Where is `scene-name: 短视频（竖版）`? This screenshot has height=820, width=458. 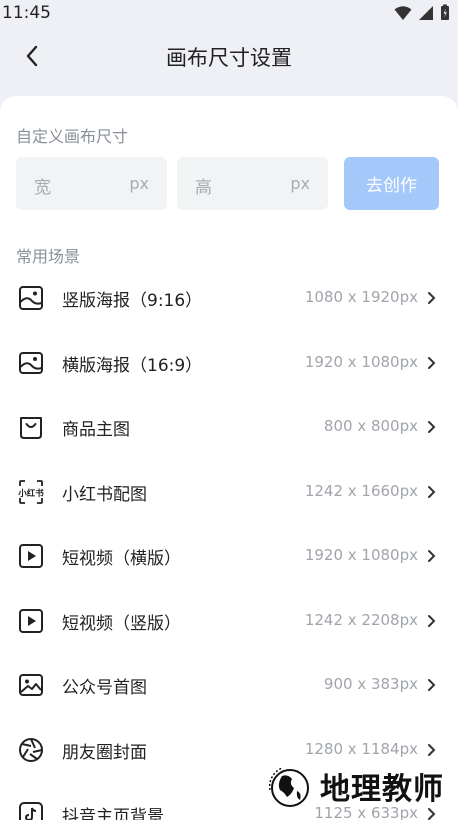
scene-name: 短视频（竖版） is located at coordinates (121, 624).